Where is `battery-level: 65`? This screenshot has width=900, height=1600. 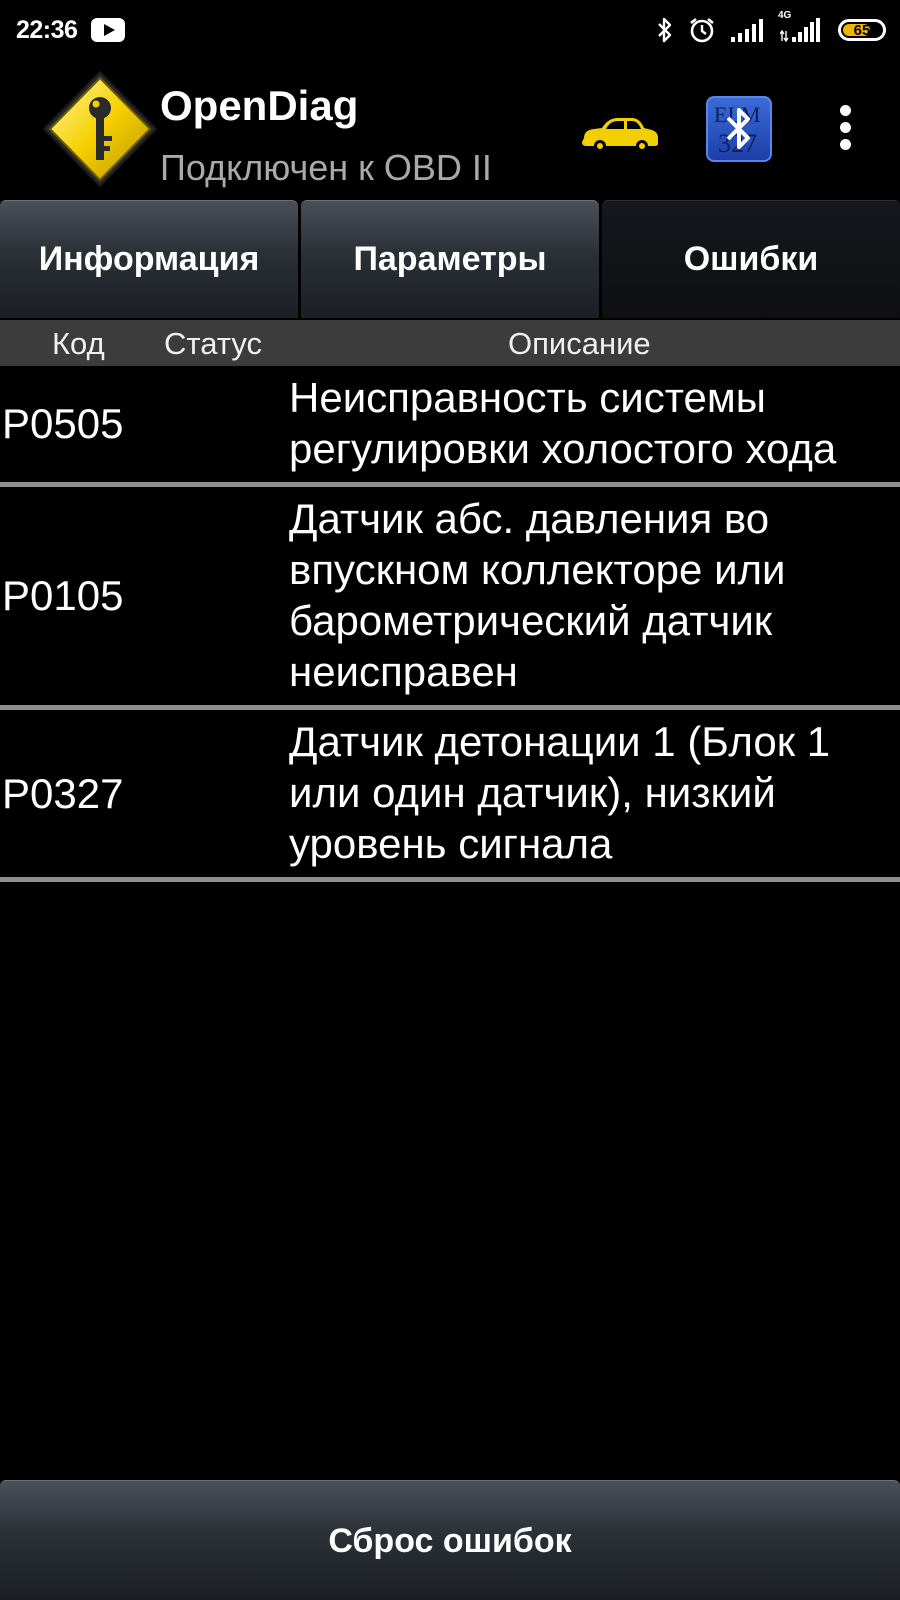 battery-level: 65 is located at coordinates (862, 30).